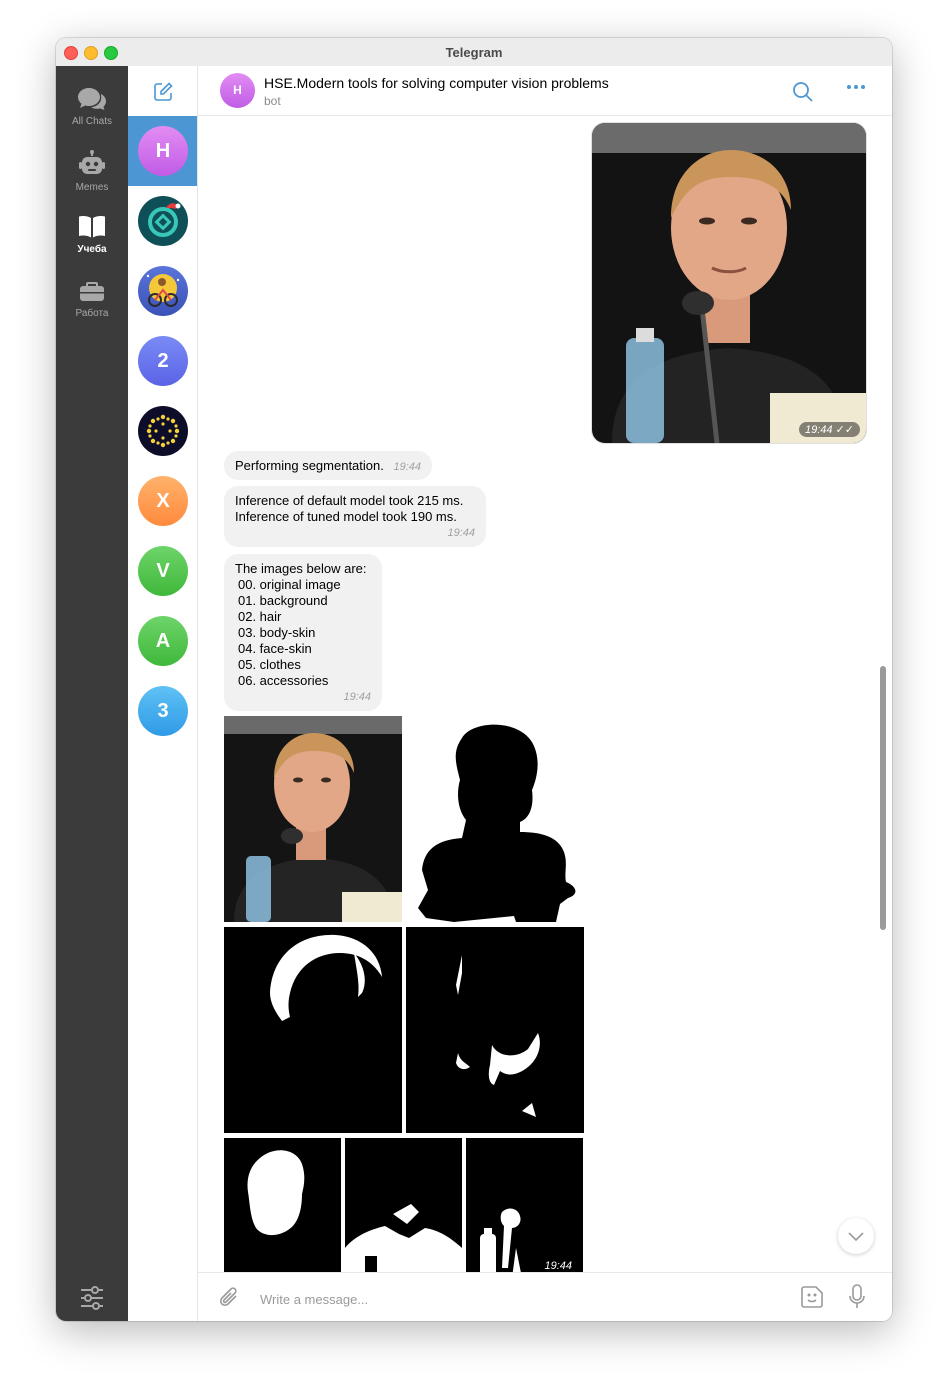 This screenshot has height=1396, width=948. I want to click on message-text: Inference of default model took 215 ms., so click(349, 500).